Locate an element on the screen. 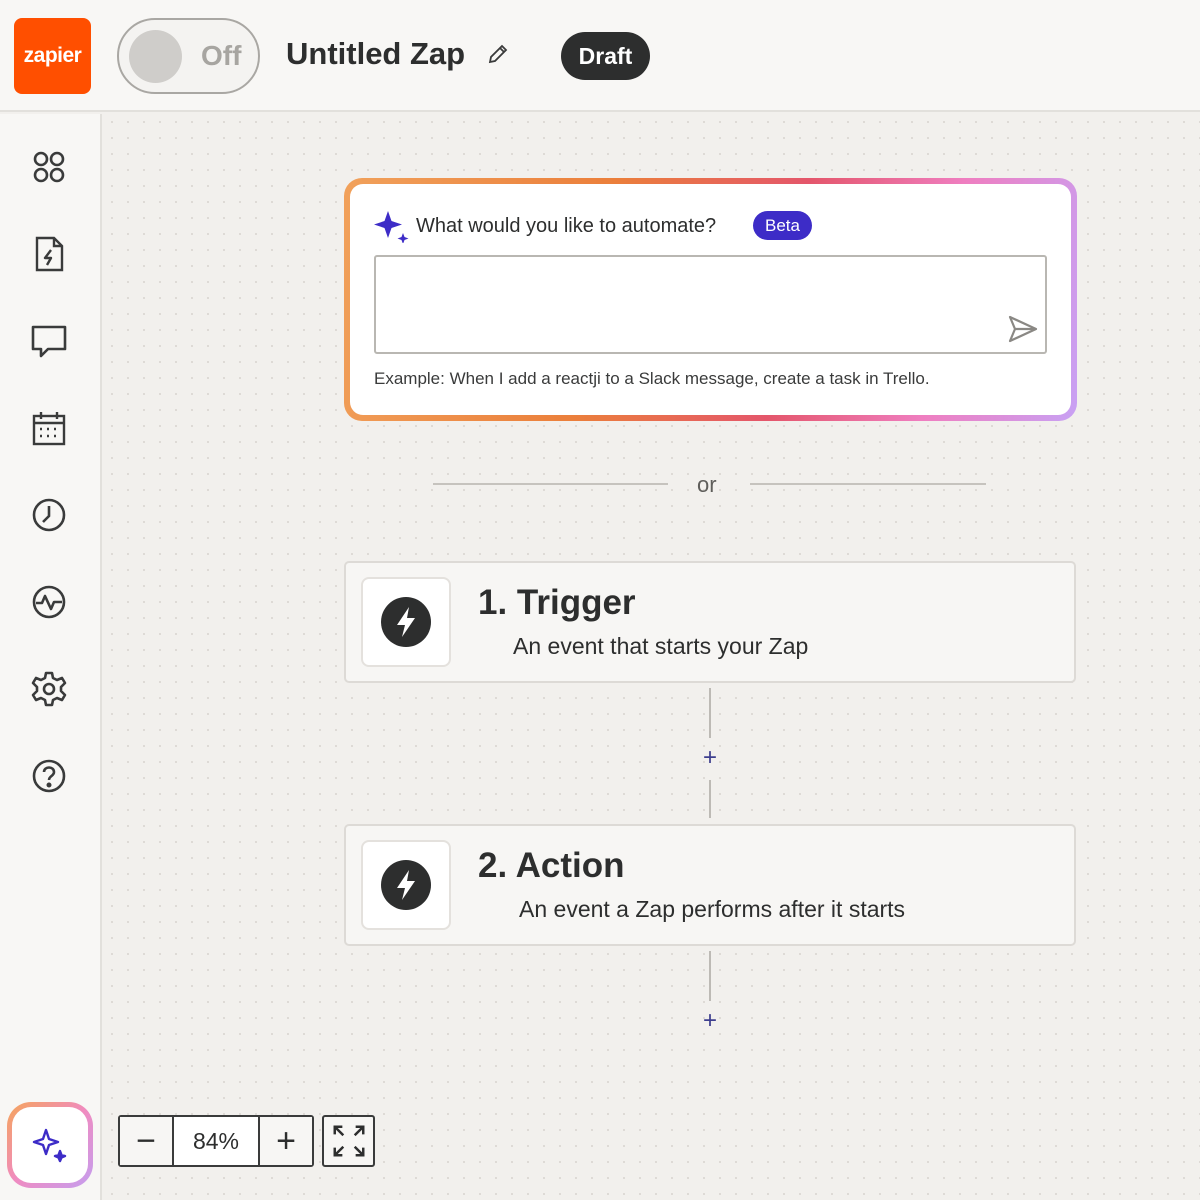 This screenshot has width=1200, height=1200. zapier-logo: zapier is located at coordinates (52, 56).